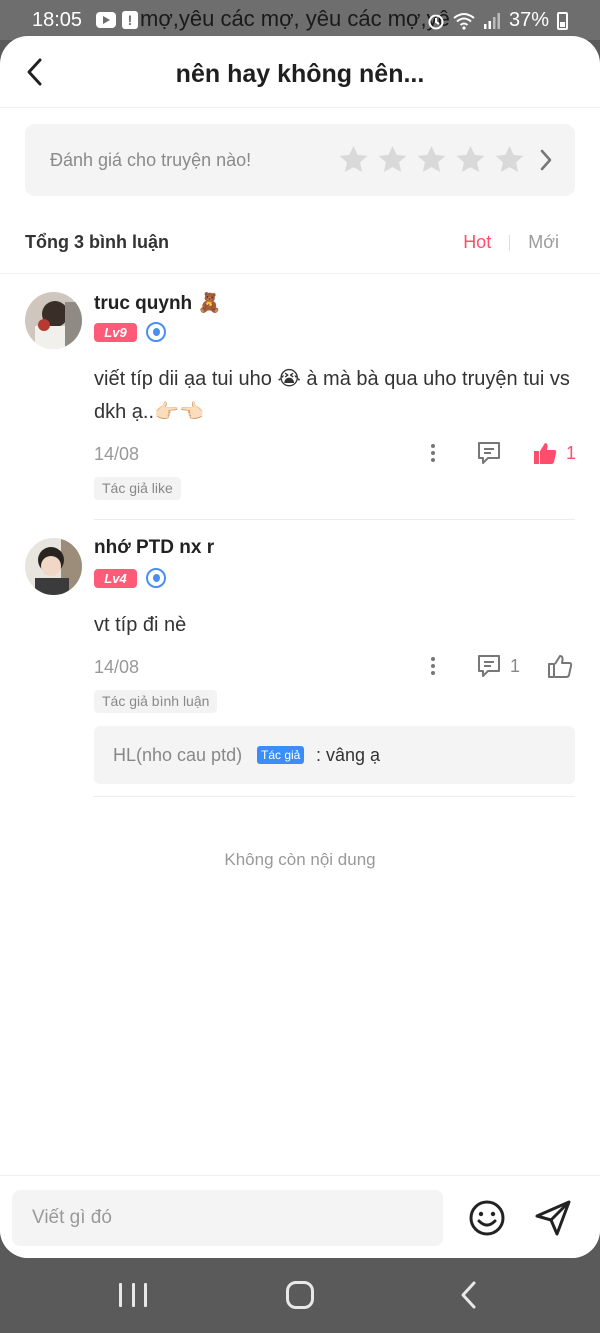 This screenshot has width=600, height=1333. I want to click on send-button, so click(553, 1218).